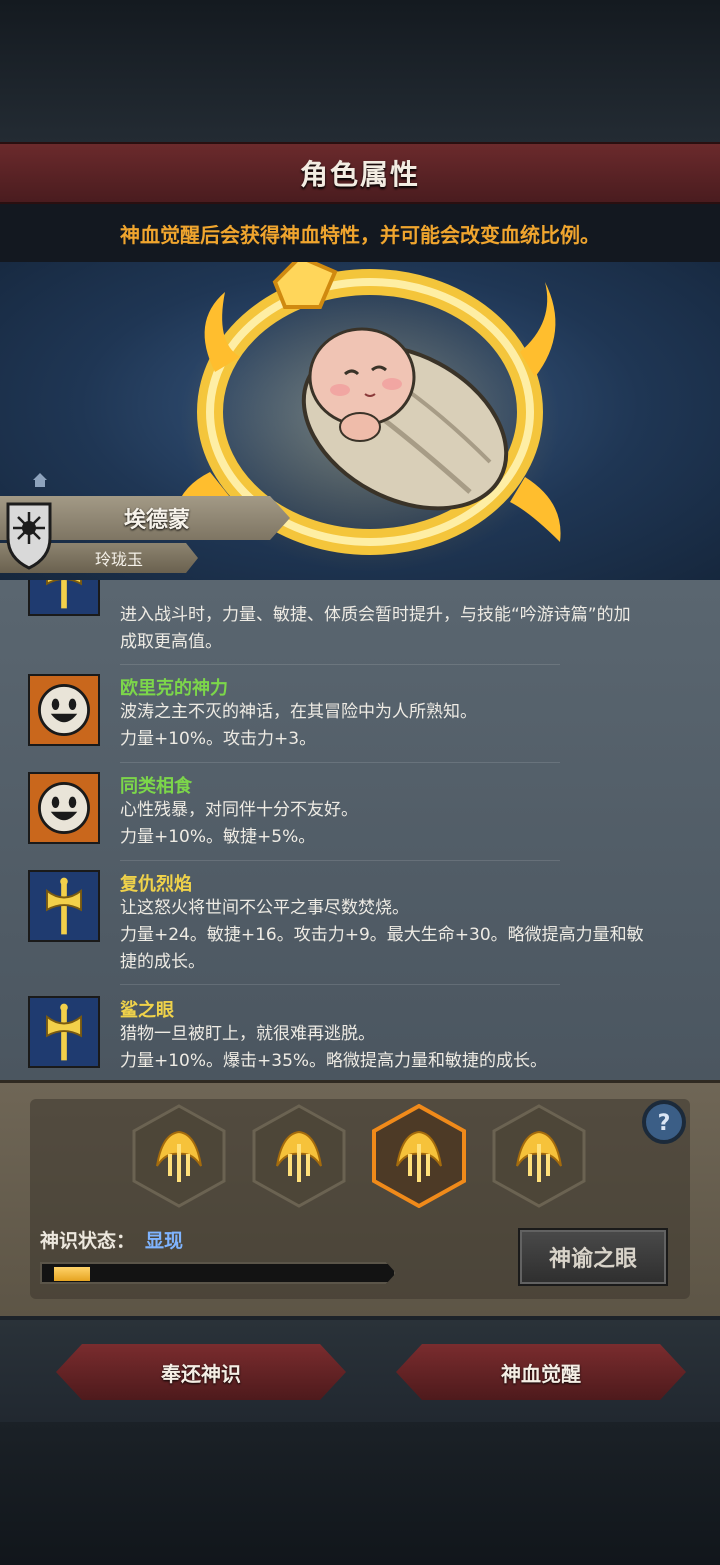 The image size is (720, 1565). Describe the element at coordinates (298, 712) in the screenshot. I see `trait-description: 波涛之主不灭的神话，在其冒险中为人所熟知。` at that location.